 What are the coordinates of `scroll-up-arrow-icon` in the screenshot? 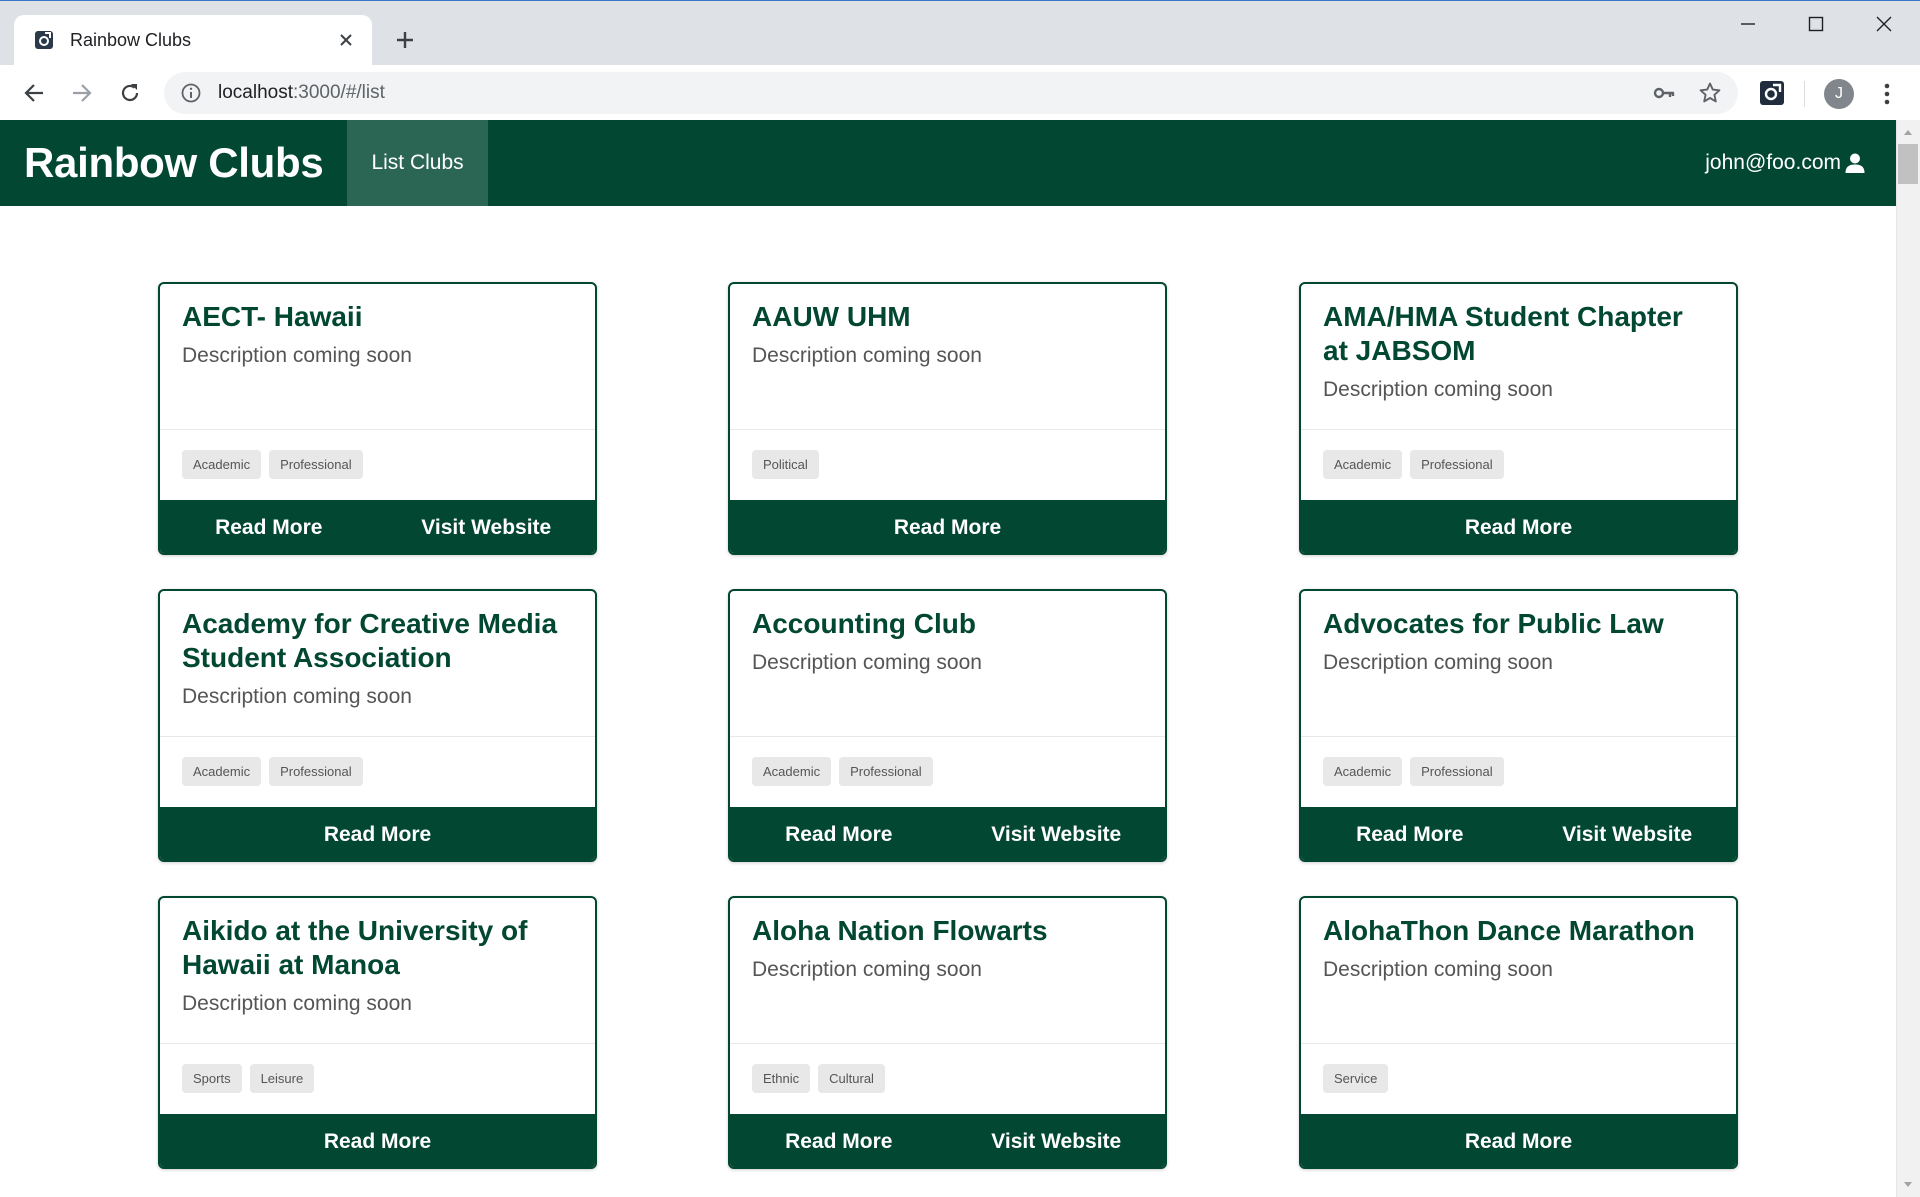 It's located at (1908, 132).